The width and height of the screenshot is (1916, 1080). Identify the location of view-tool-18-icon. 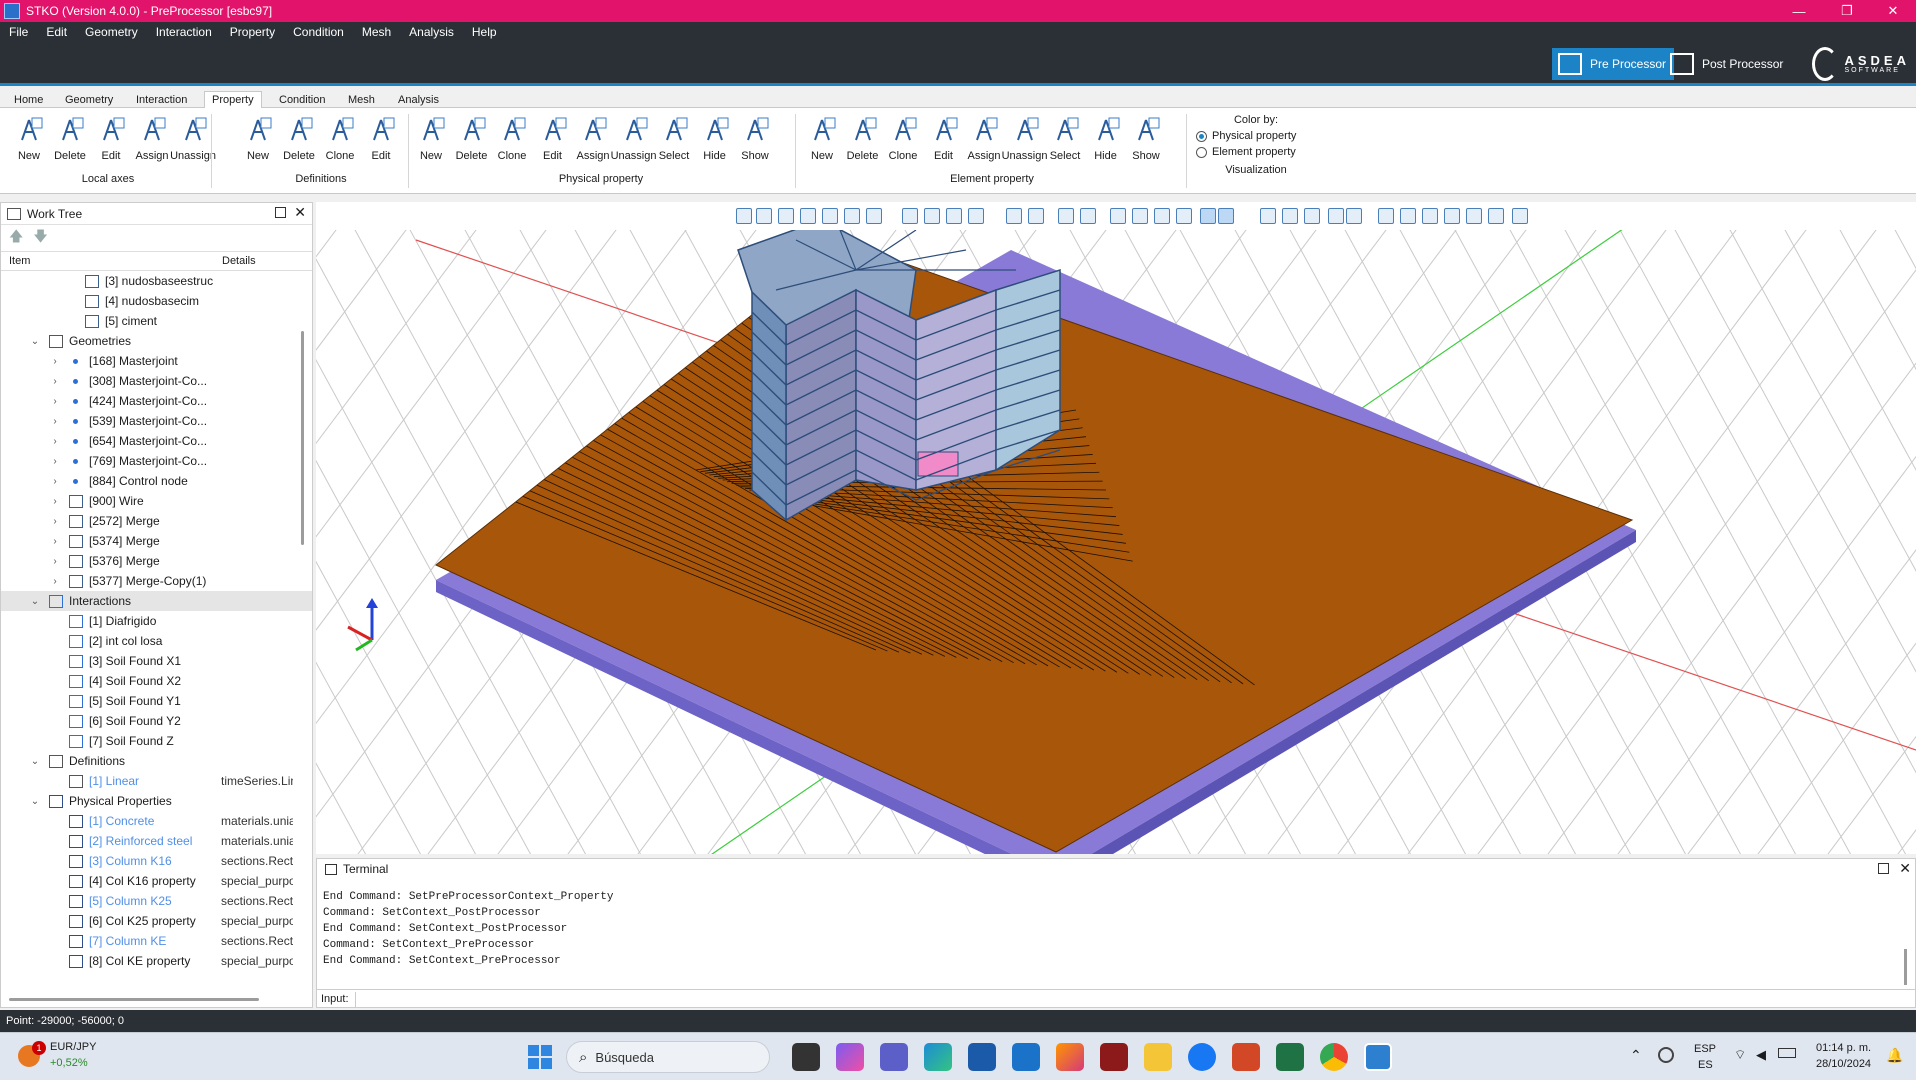
(1162, 216).